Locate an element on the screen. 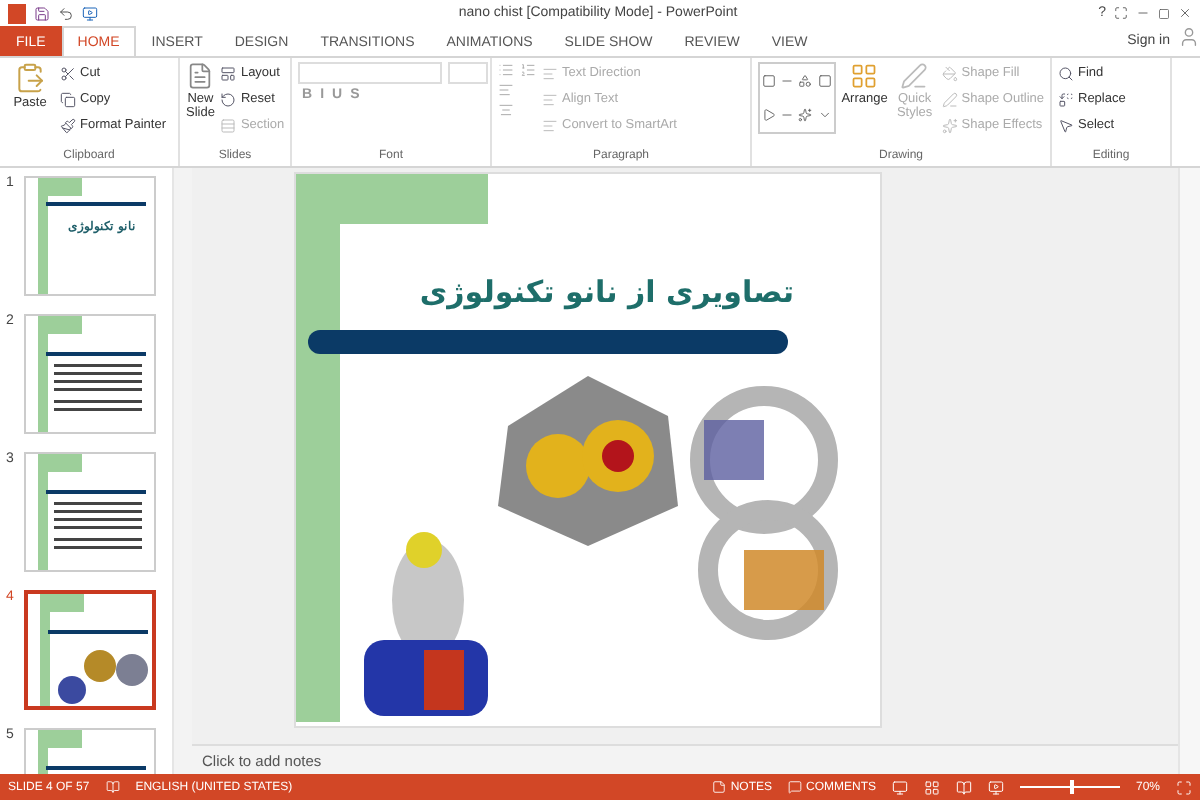 This screenshot has width=1200, height=800. maximize-icon is located at coordinates (1164, 13).